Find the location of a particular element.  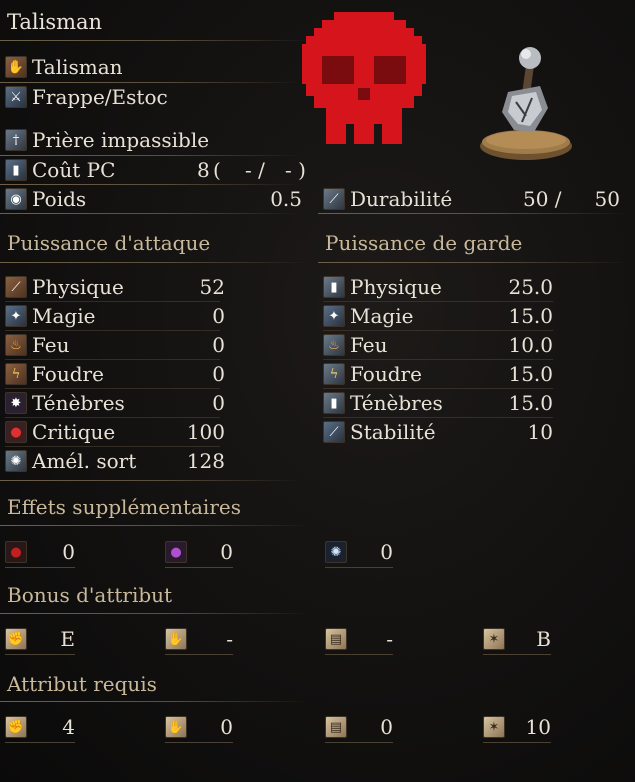

fp-cost-row: ▮ Coût PC 8 ( - / - ) is located at coordinates (157, 170).